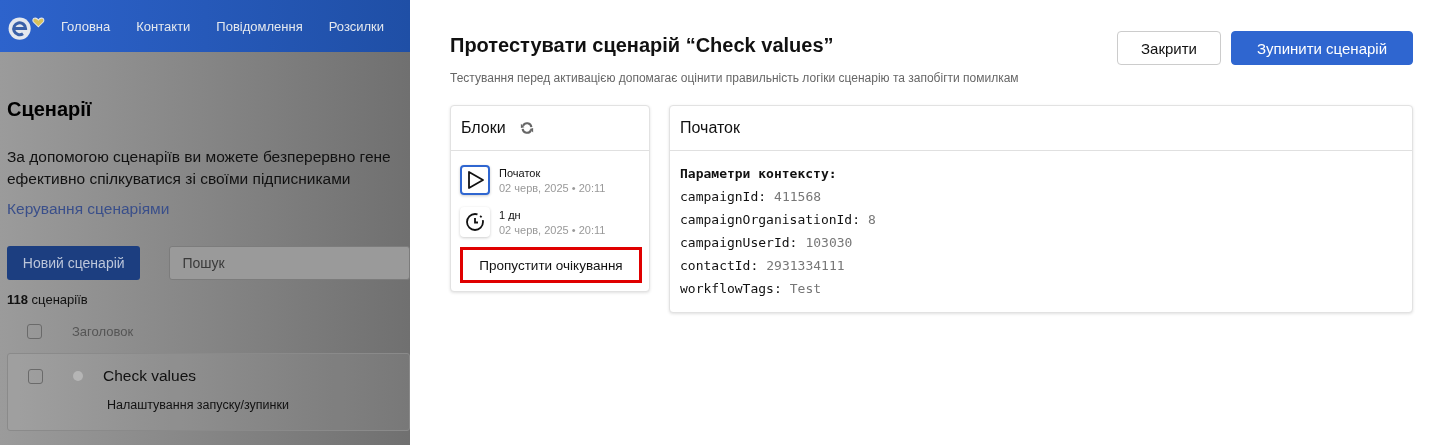  I want to click on context-heading: Параметри контексту:, so click(759, 174).